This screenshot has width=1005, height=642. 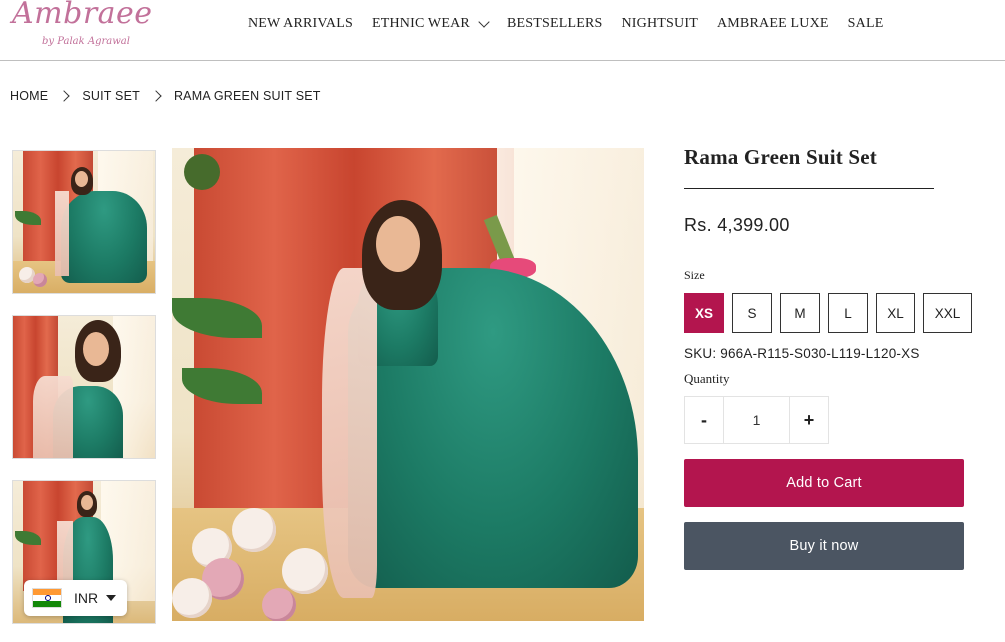 I want to click on india-flag-icon, so click(x=47, y=598).